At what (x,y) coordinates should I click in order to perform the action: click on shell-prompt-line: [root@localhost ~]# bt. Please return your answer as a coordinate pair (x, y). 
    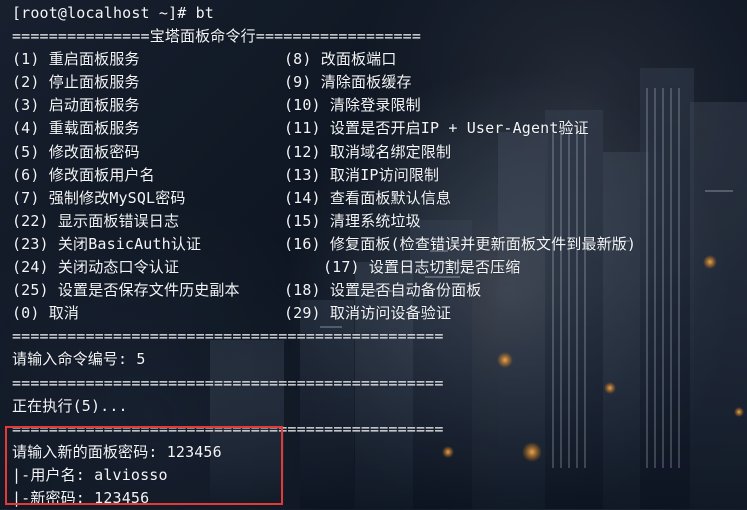
    Looking at the image, I should click on (113, 13).